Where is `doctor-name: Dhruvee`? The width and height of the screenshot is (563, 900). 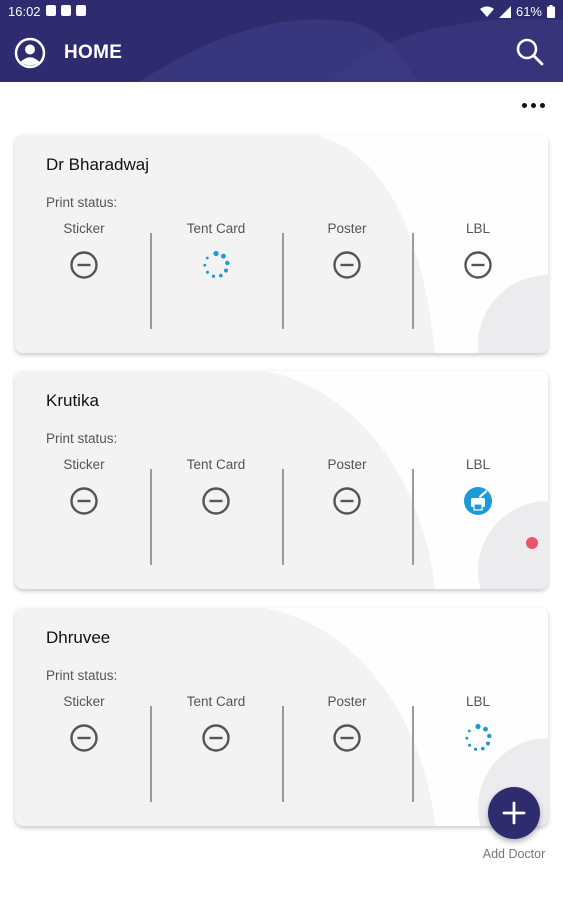 doctor-name: Dhruvee is located at coordinates (78, 637).